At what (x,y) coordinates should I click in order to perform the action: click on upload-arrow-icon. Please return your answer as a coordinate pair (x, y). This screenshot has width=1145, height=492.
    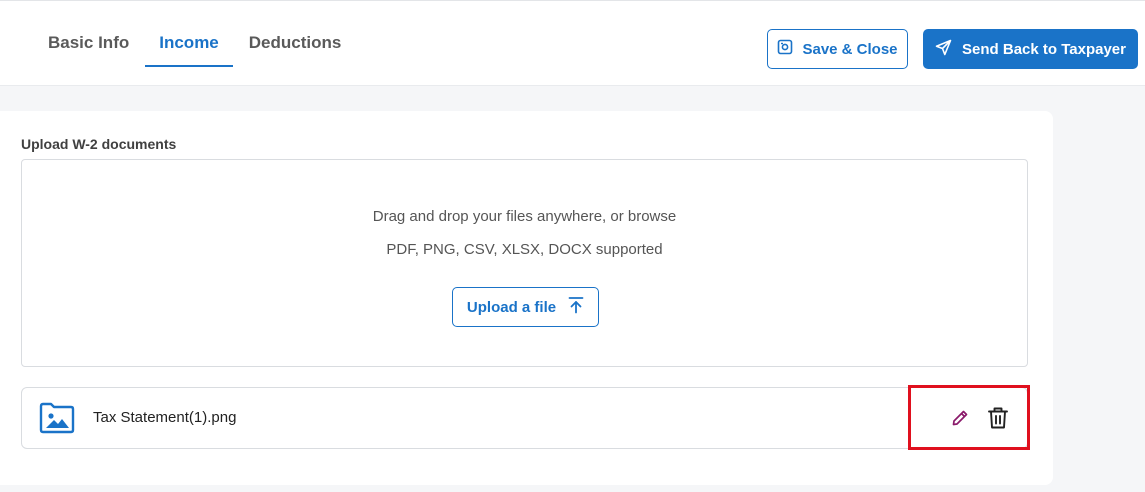
    Looking at the image, I should click on (576, 307).